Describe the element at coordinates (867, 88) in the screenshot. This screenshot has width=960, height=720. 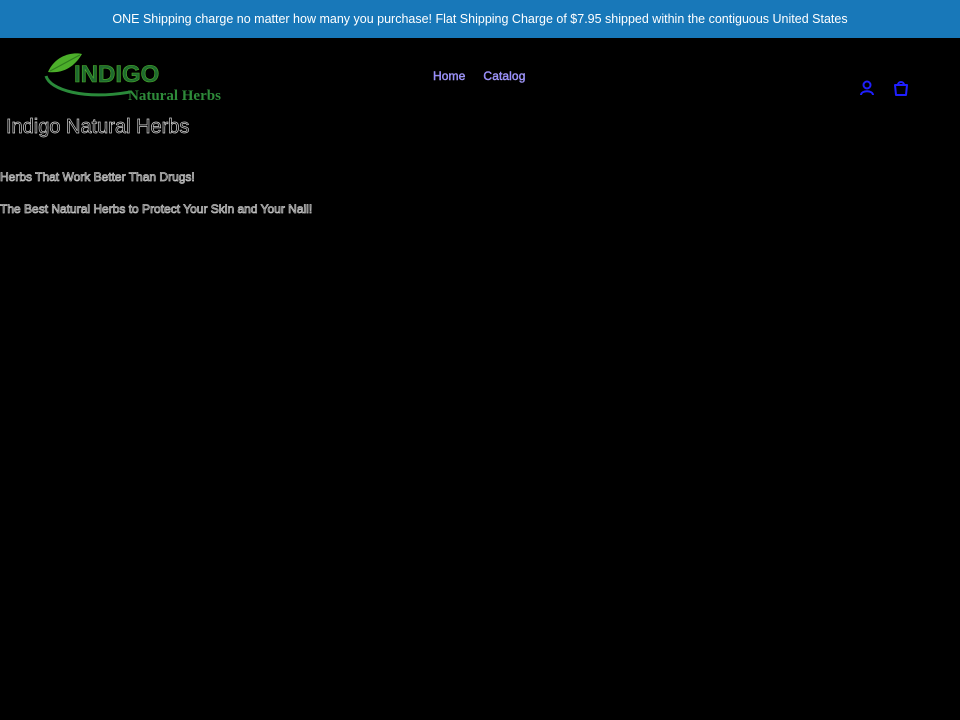
I see `account-icon` at that location.